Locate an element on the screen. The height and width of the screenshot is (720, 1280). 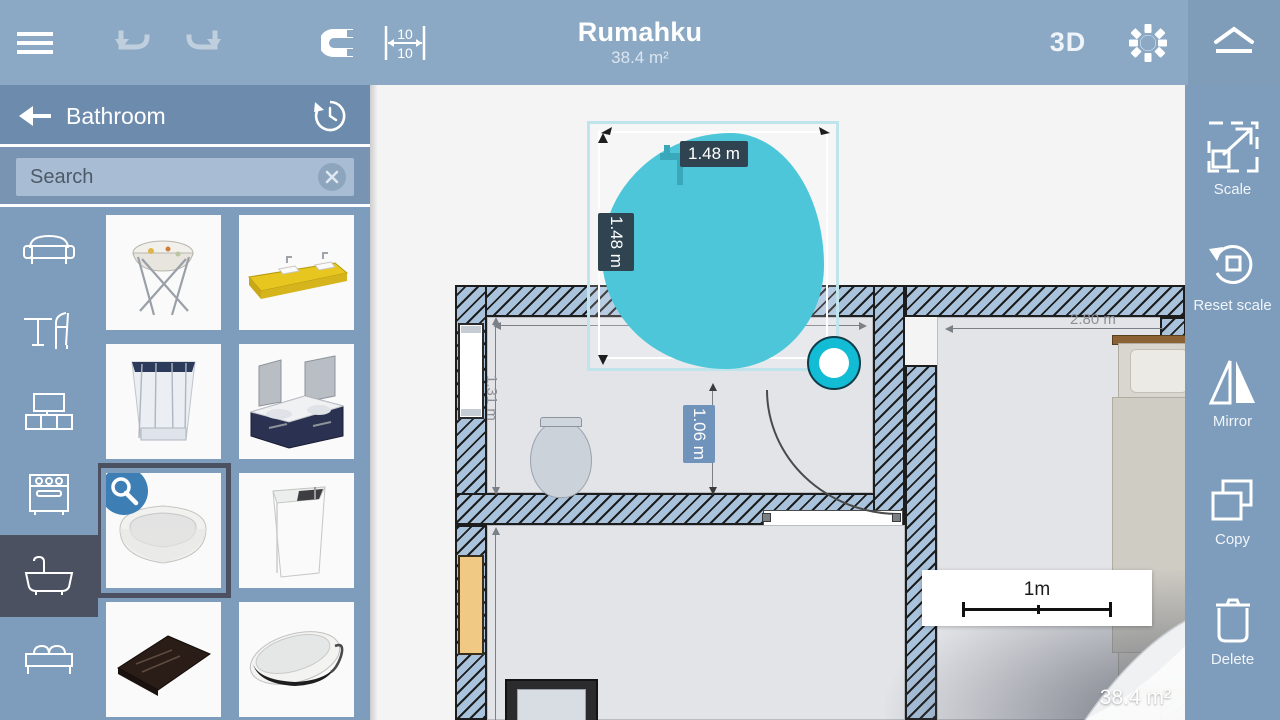
scale-button: Scale is located at coordinates (1232, 158).